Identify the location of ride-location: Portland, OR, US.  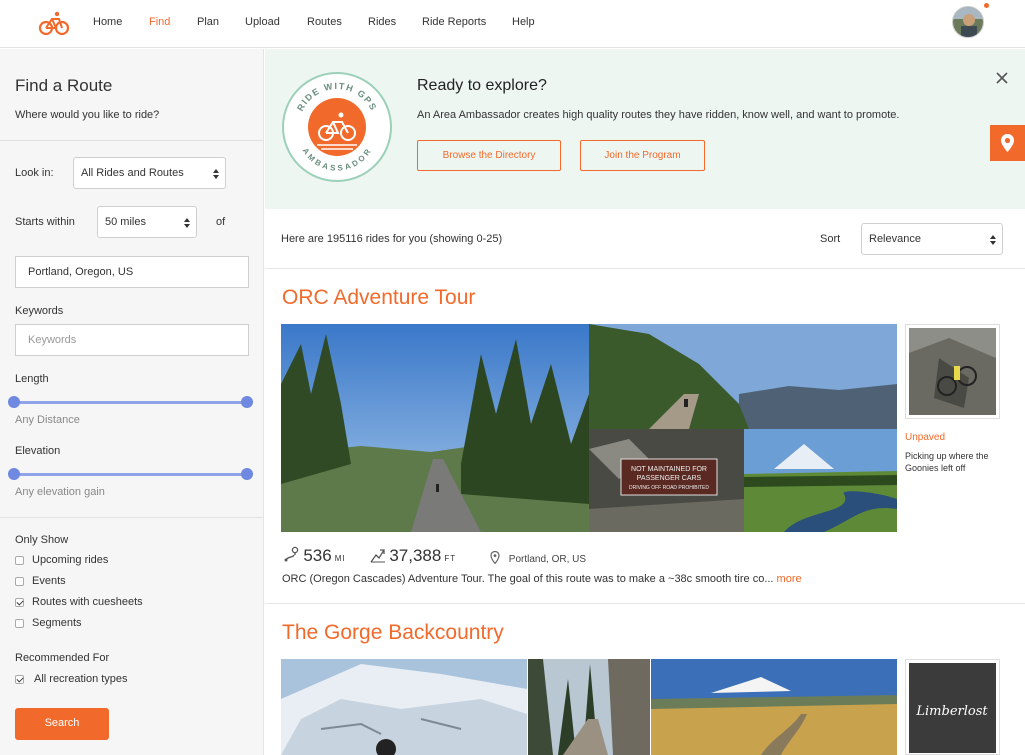
(538, 558).